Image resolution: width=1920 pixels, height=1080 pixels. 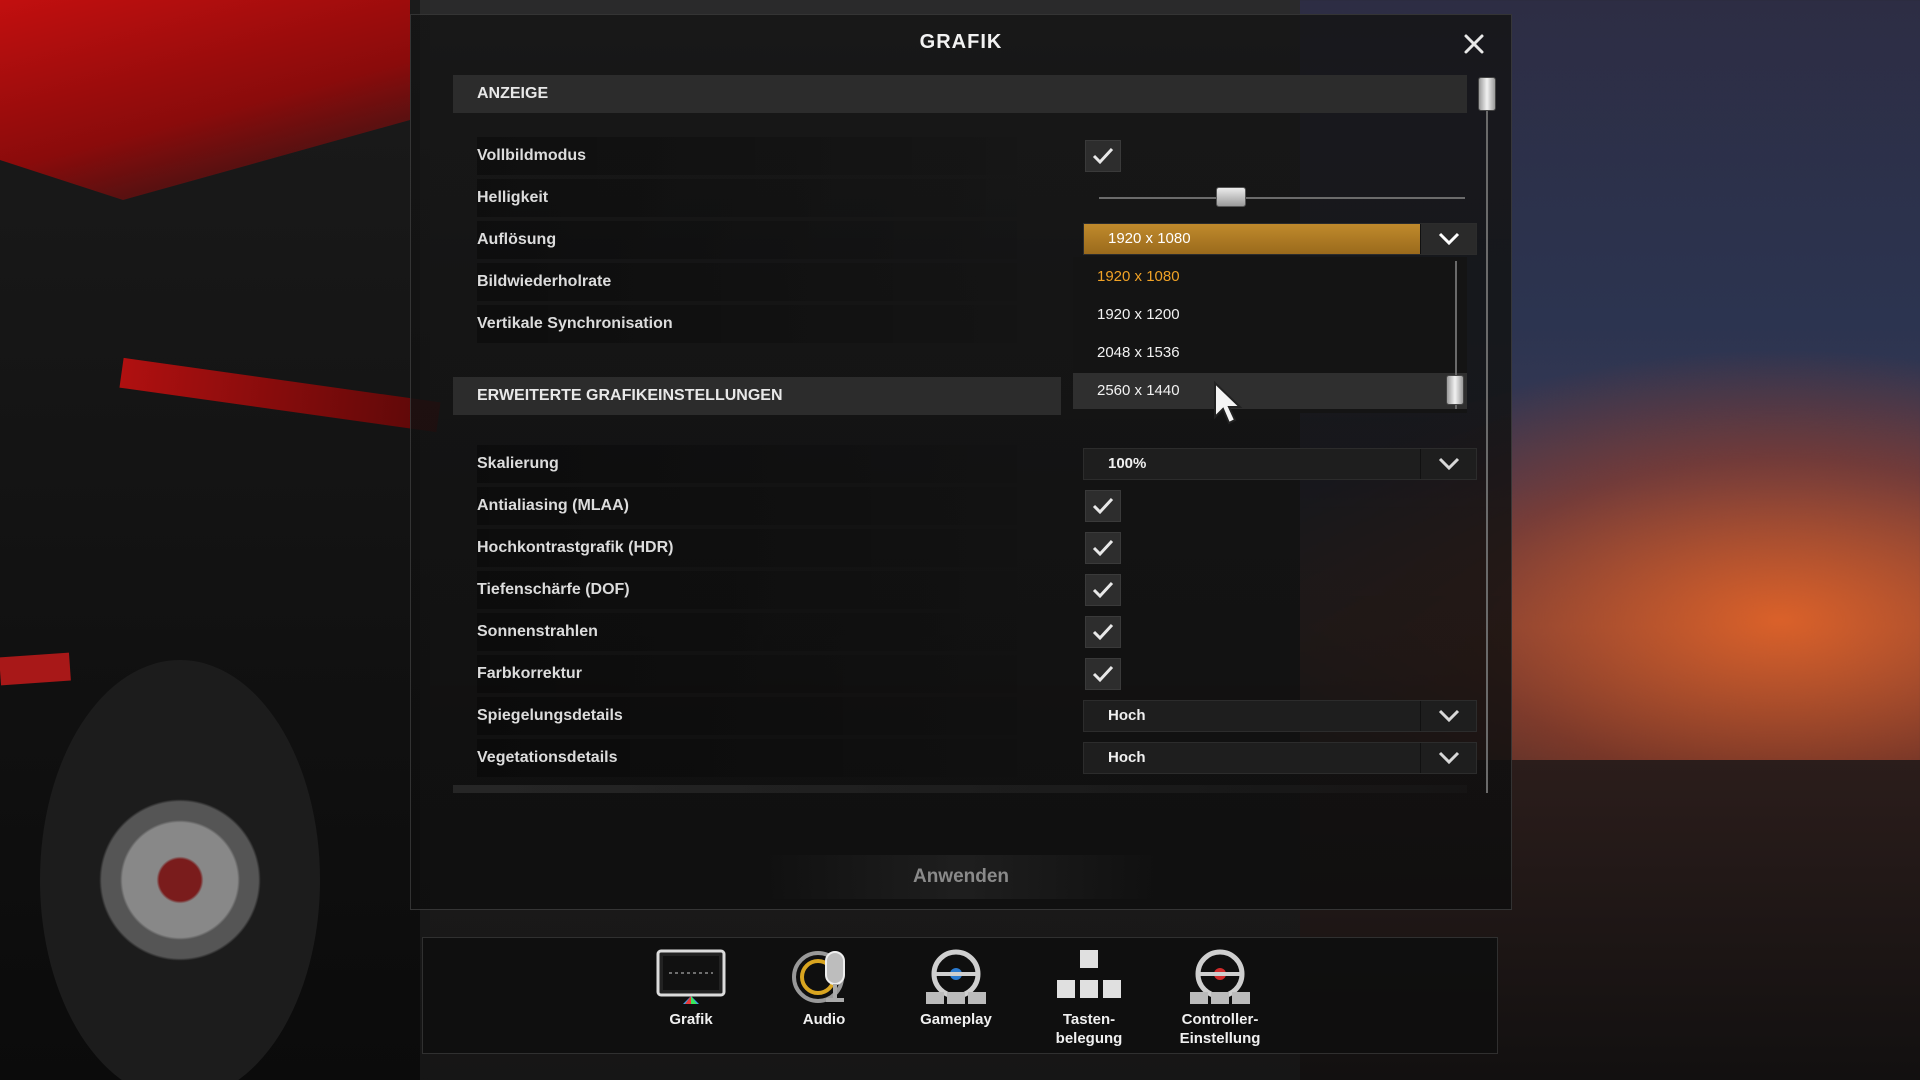 I want to click on nav-label-line2: Einstellung, so click(x=1220, y=1038).